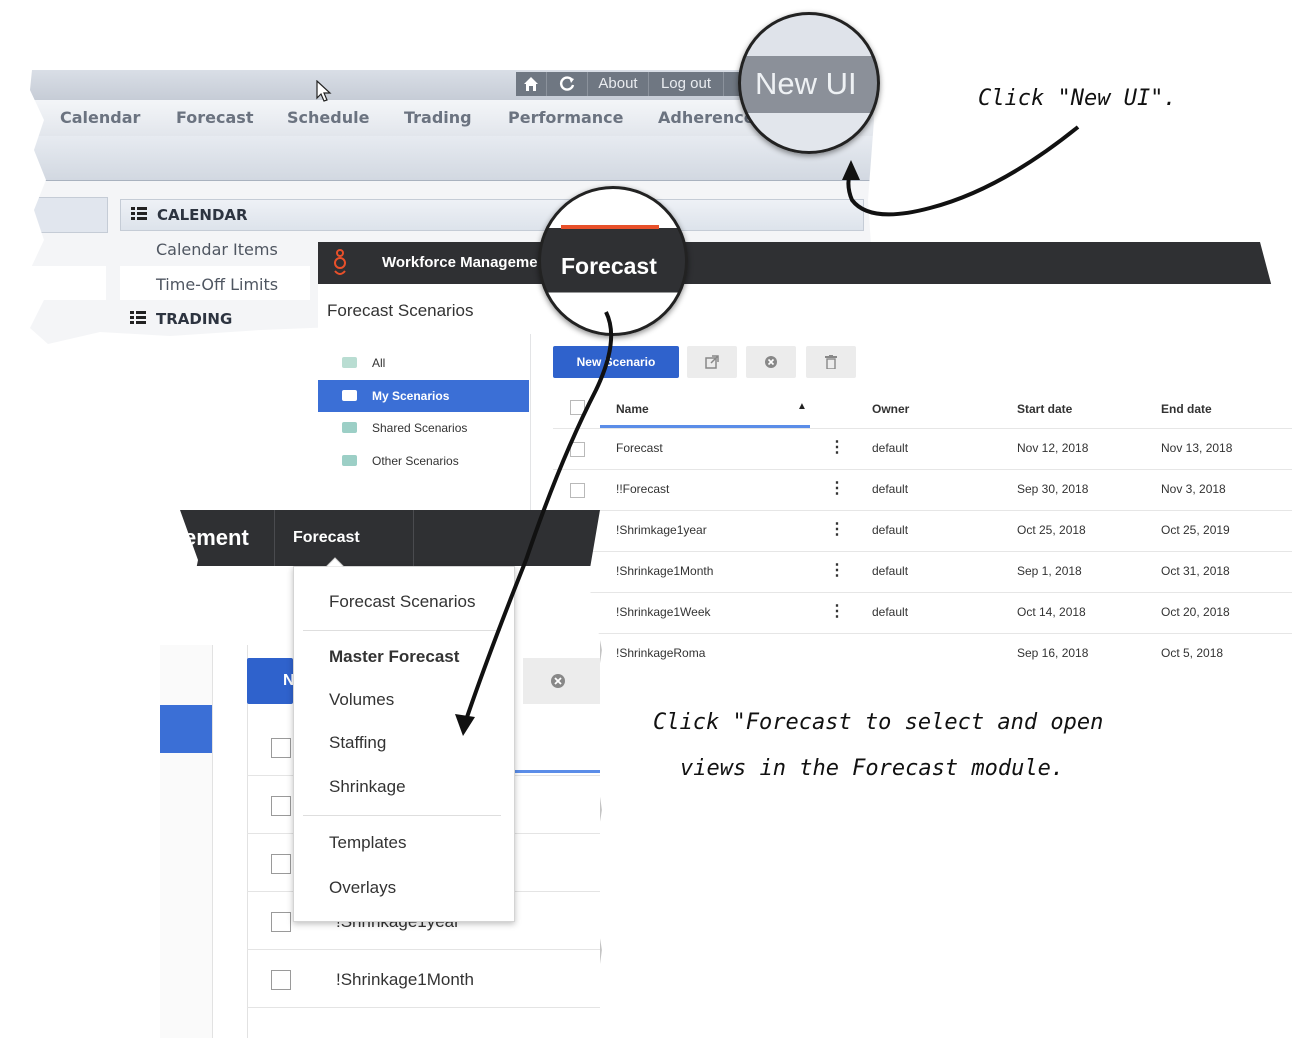 Image resolution: width=1292 pixels, height=1038 pixels. What do you see at coordinates (539, 516) in the screenshot?
I see `forecast-arrow` at bounding box center [539, 516].